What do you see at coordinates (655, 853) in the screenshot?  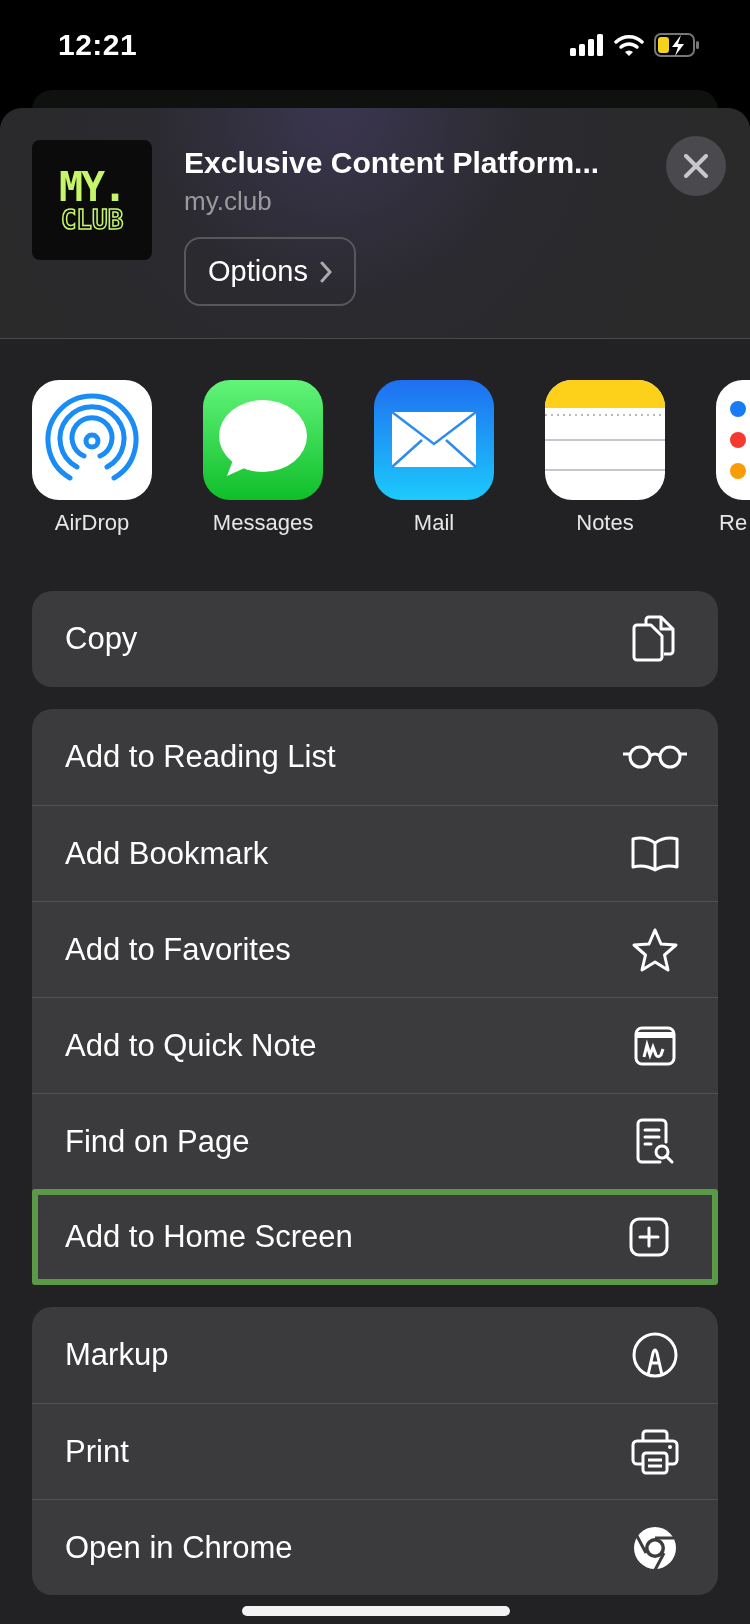 I see `book-icon` at bounding box center [655, 853].